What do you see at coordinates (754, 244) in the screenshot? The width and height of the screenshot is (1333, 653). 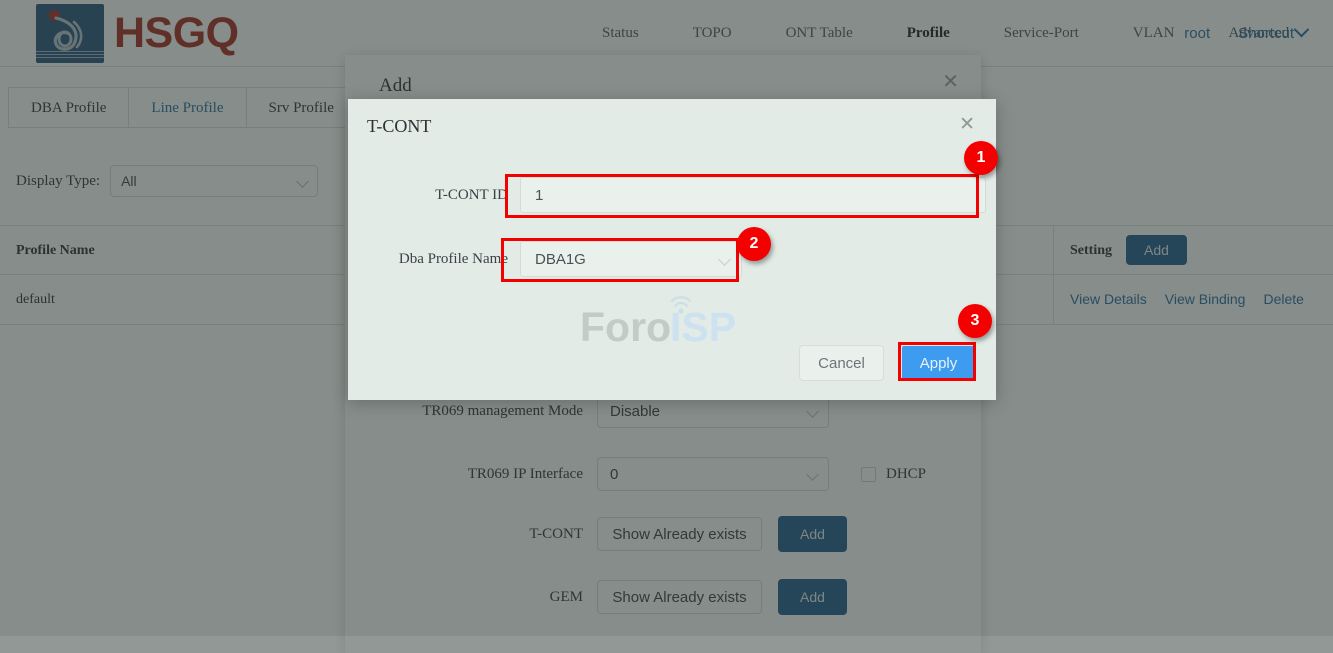 I see `annotation-badge-2: 2` at bounding box center [754, 244].